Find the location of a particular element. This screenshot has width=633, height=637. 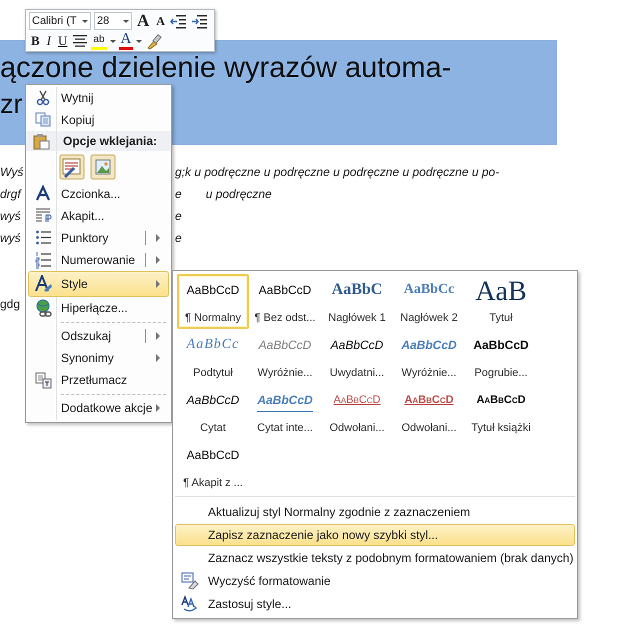

heading-text: zr is located at coordinates (11, 104).